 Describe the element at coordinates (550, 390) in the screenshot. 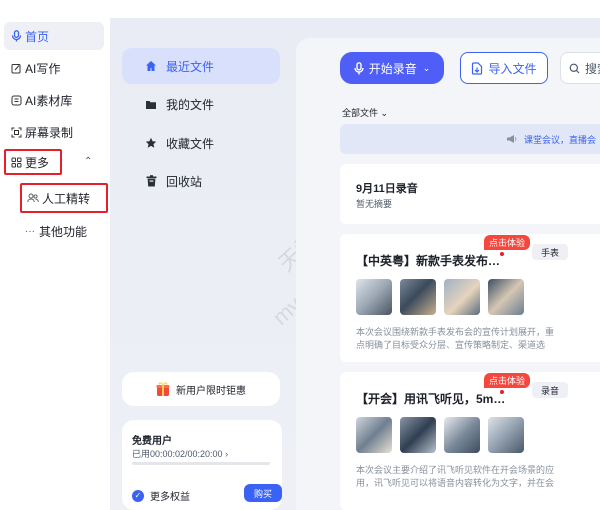

I see `card-tag: 录音` at that location.